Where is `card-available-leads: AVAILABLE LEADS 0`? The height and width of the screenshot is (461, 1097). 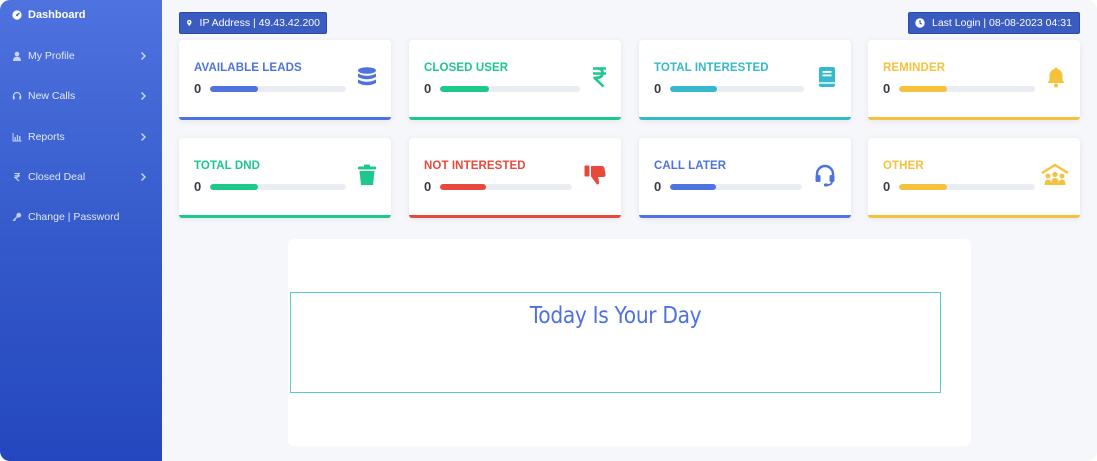 card-available-leads: AVAILABLE LEADS 0 is located at coordinates (285, 80).